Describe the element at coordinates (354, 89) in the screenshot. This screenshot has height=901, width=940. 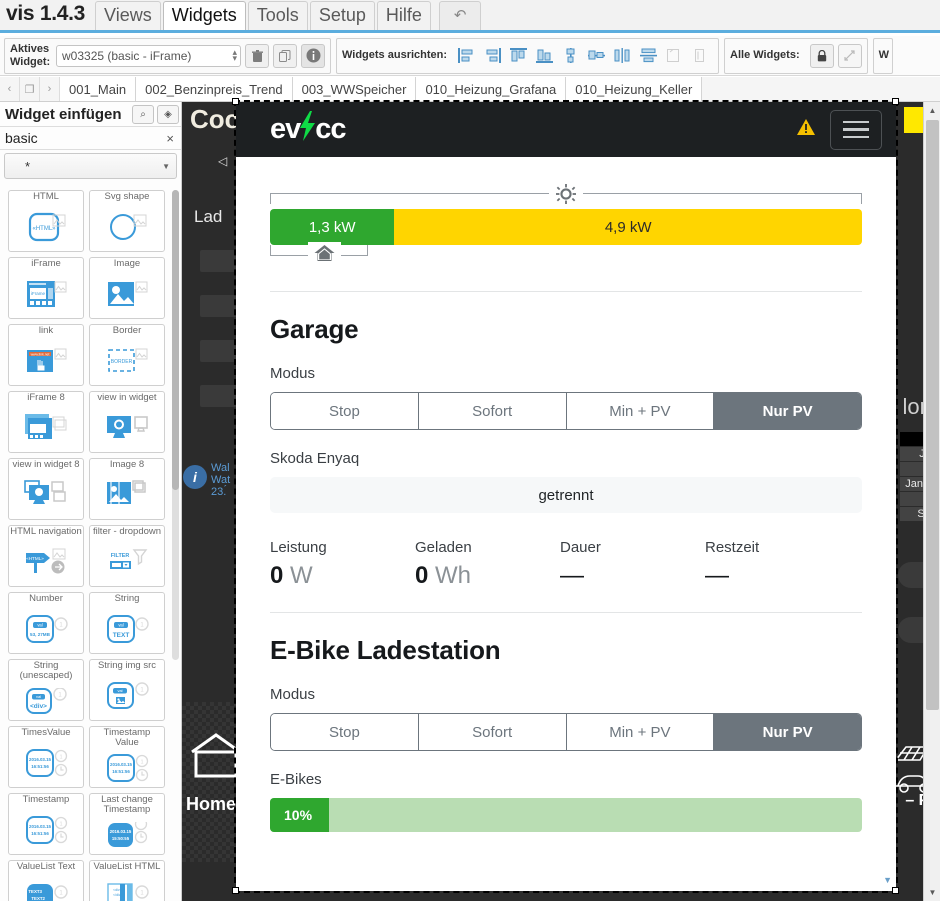
I see `view-tab-003-wwspeicher: 003_WWSpeicher` at that location.